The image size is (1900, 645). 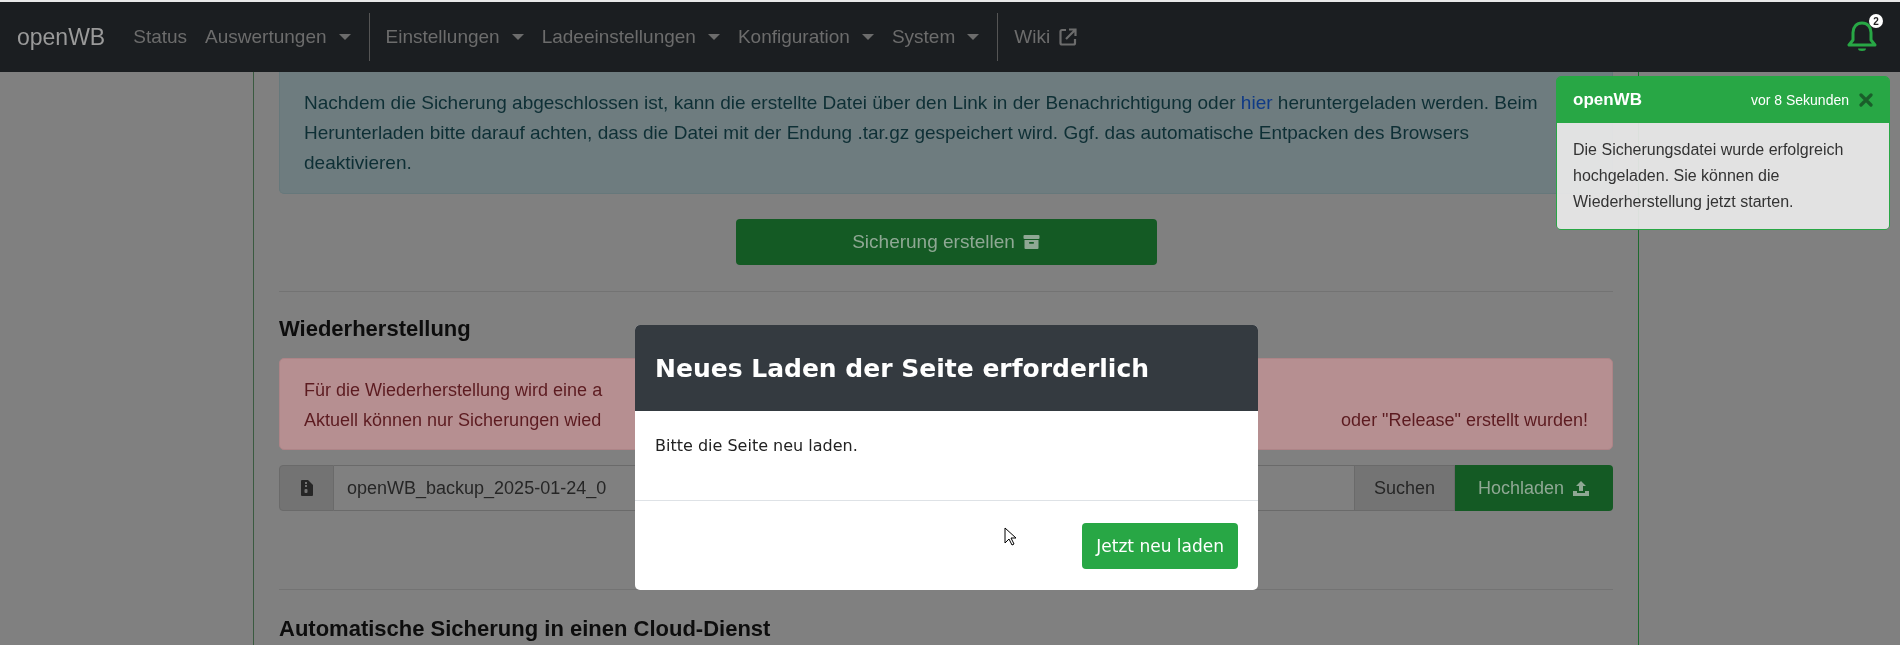 What do you see at coordinates (756, 445) in the screenshot?
I see `modal-message: Bitte die Seite neu laden.` at bounding box center [756, 445].